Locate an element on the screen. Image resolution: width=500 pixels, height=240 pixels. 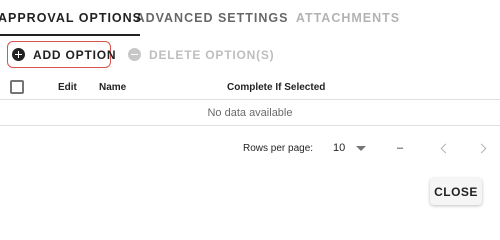
table-toolbar: ADD OPTION DELETE OPTION(S) is located at coordinates (250, 55).